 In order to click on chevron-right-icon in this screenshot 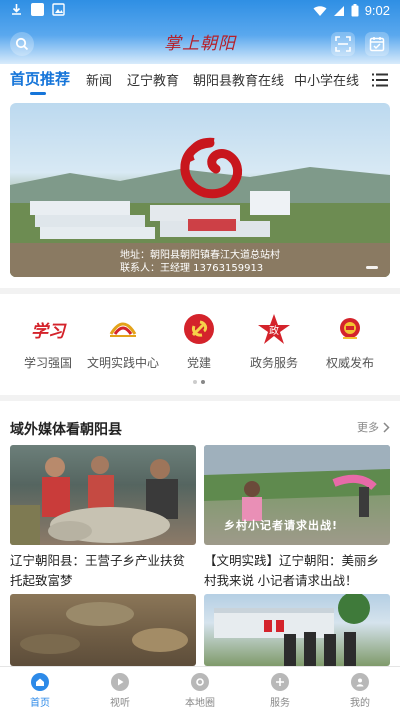, I will do `click(386, 427)`.